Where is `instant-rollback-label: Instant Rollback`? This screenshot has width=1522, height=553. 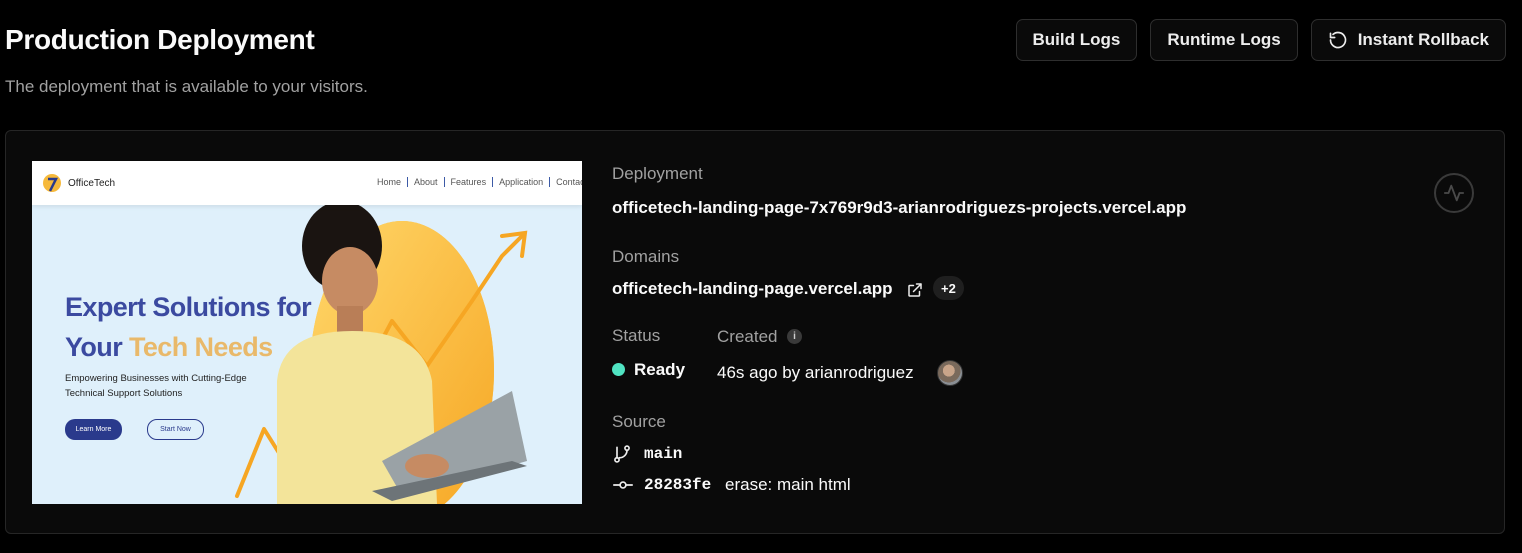
instant-rollback-label: Instant Rollback is located at coordinates (1423, 39).